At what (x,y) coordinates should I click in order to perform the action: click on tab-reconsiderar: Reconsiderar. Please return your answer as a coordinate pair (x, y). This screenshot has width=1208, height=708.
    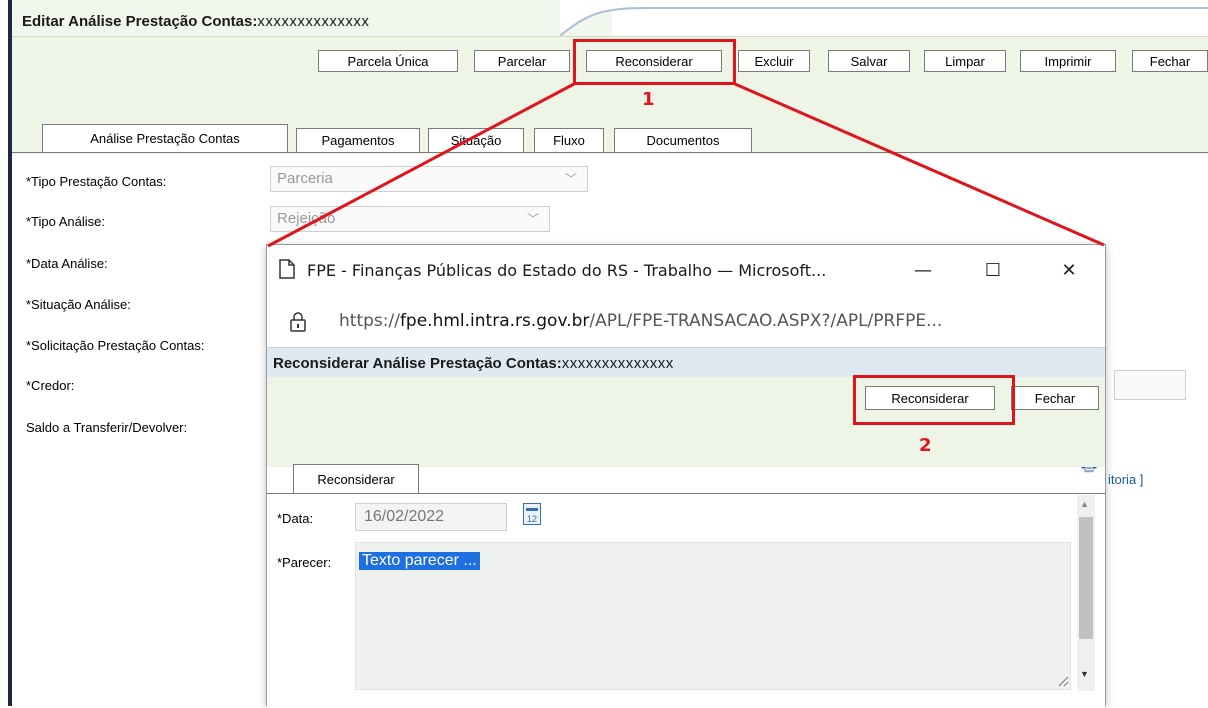
    Looking at the image, I should click on (356, 479).